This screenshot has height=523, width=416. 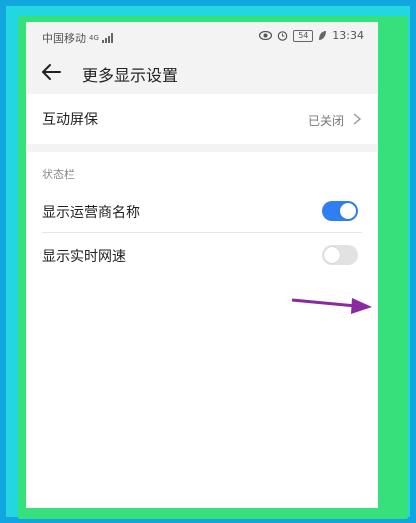 I want to click on watermark-logo: Bai 经验, so click(x=327, y=489).